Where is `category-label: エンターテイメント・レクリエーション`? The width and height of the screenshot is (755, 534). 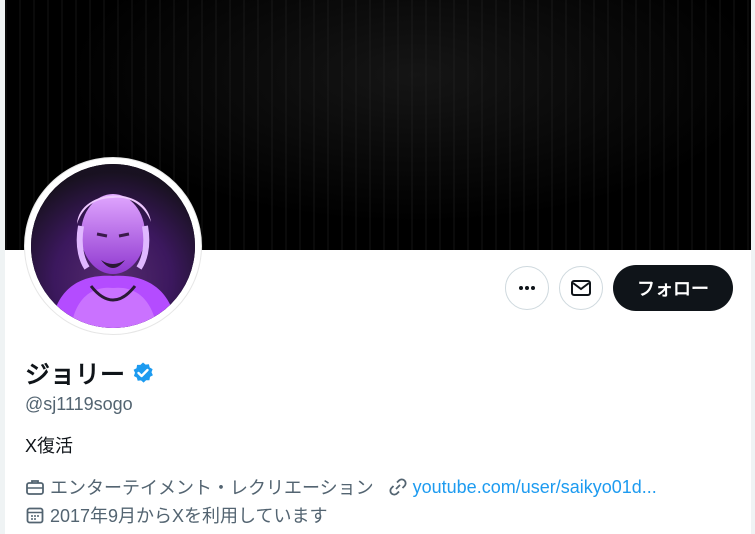
category-label: エンターテイメント・レクリエーション is located at coordinates (212, 488).